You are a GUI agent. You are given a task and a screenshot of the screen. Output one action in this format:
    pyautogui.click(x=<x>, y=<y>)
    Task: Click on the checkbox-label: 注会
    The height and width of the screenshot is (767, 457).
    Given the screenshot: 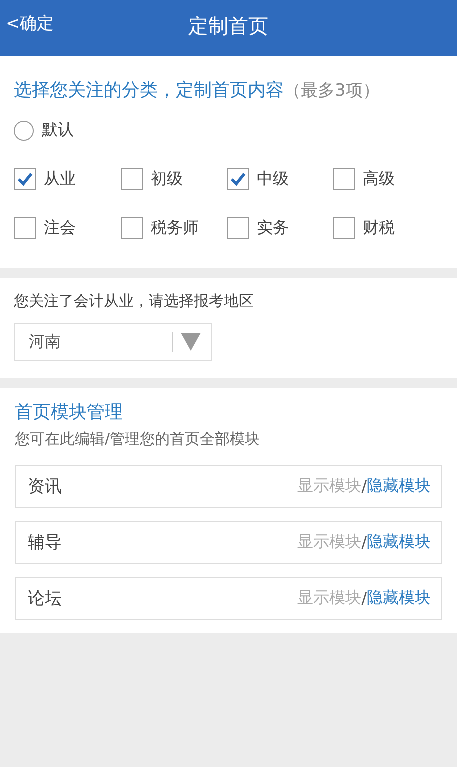 What is the action you would take?
    pyautogui.click(x=60, y=228)
    